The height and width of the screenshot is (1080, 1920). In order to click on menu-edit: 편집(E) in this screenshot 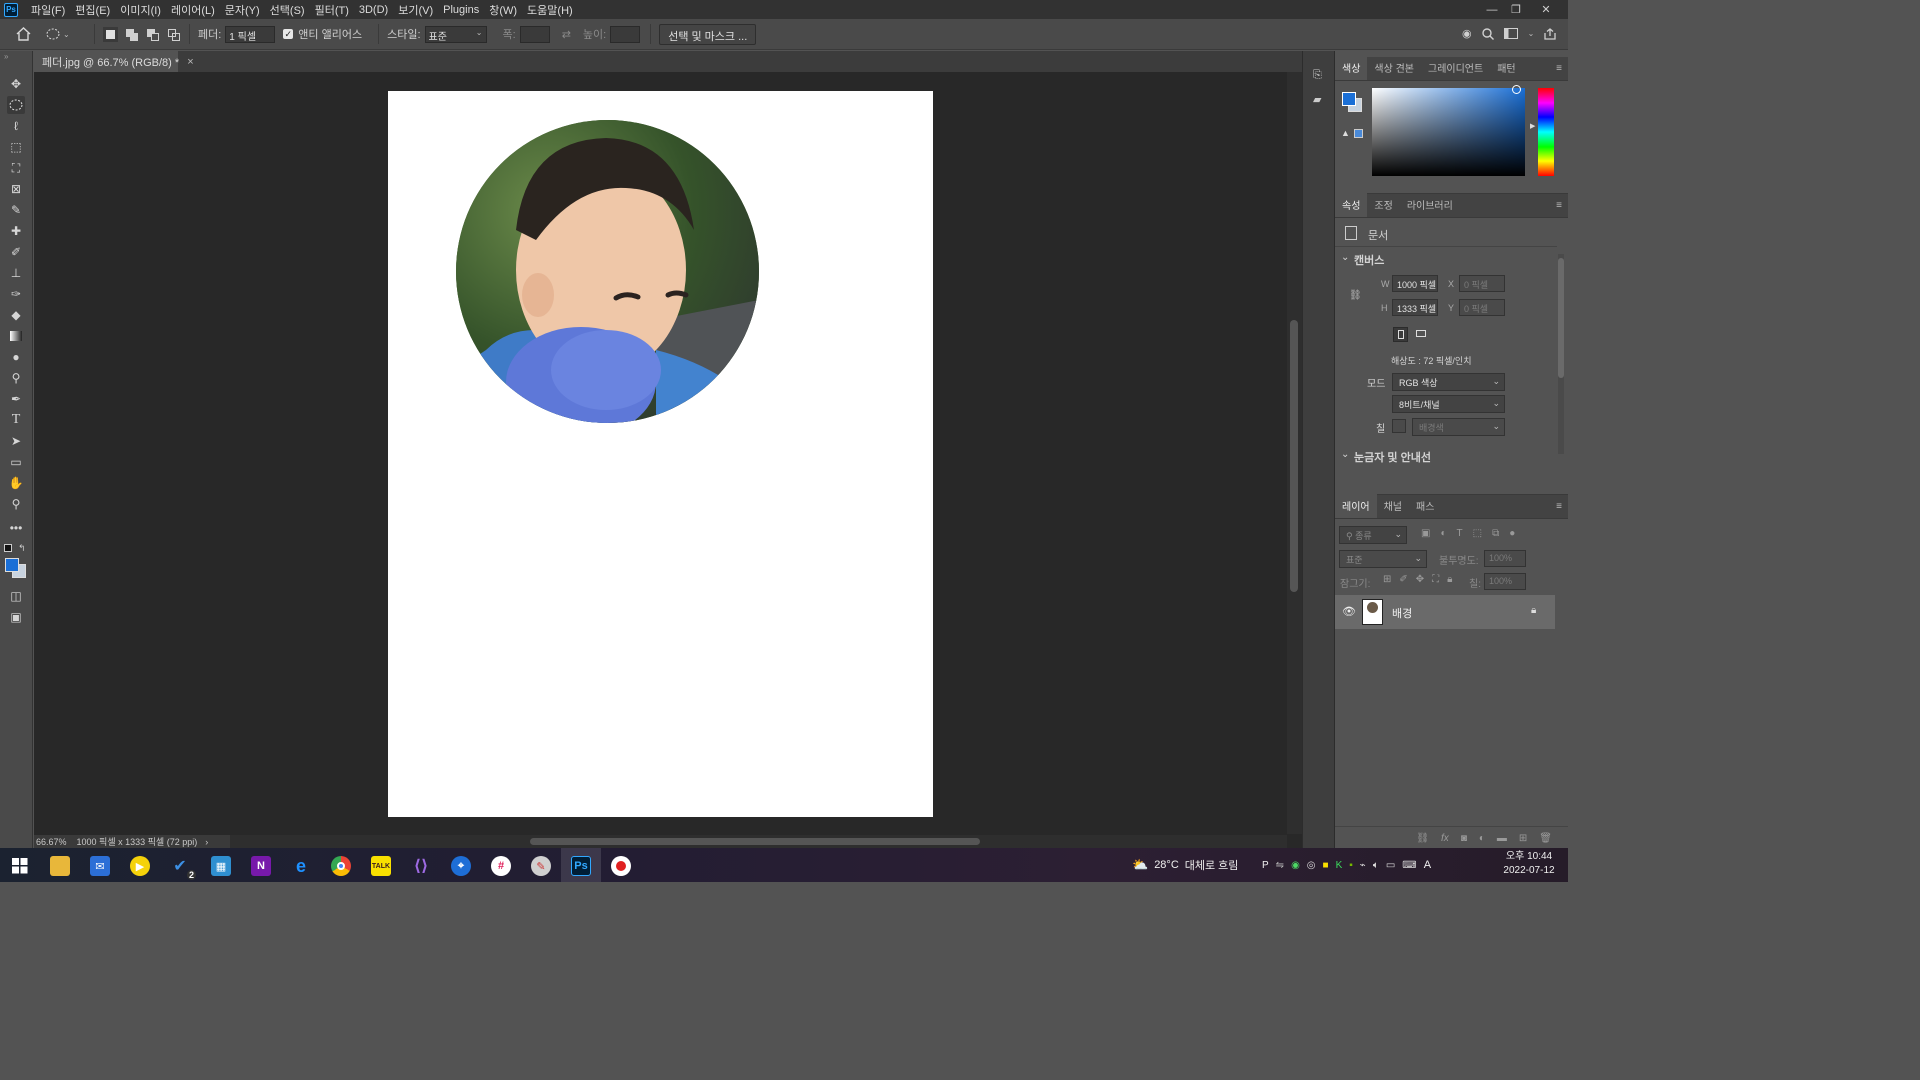, I will do `click(92, 10)`.